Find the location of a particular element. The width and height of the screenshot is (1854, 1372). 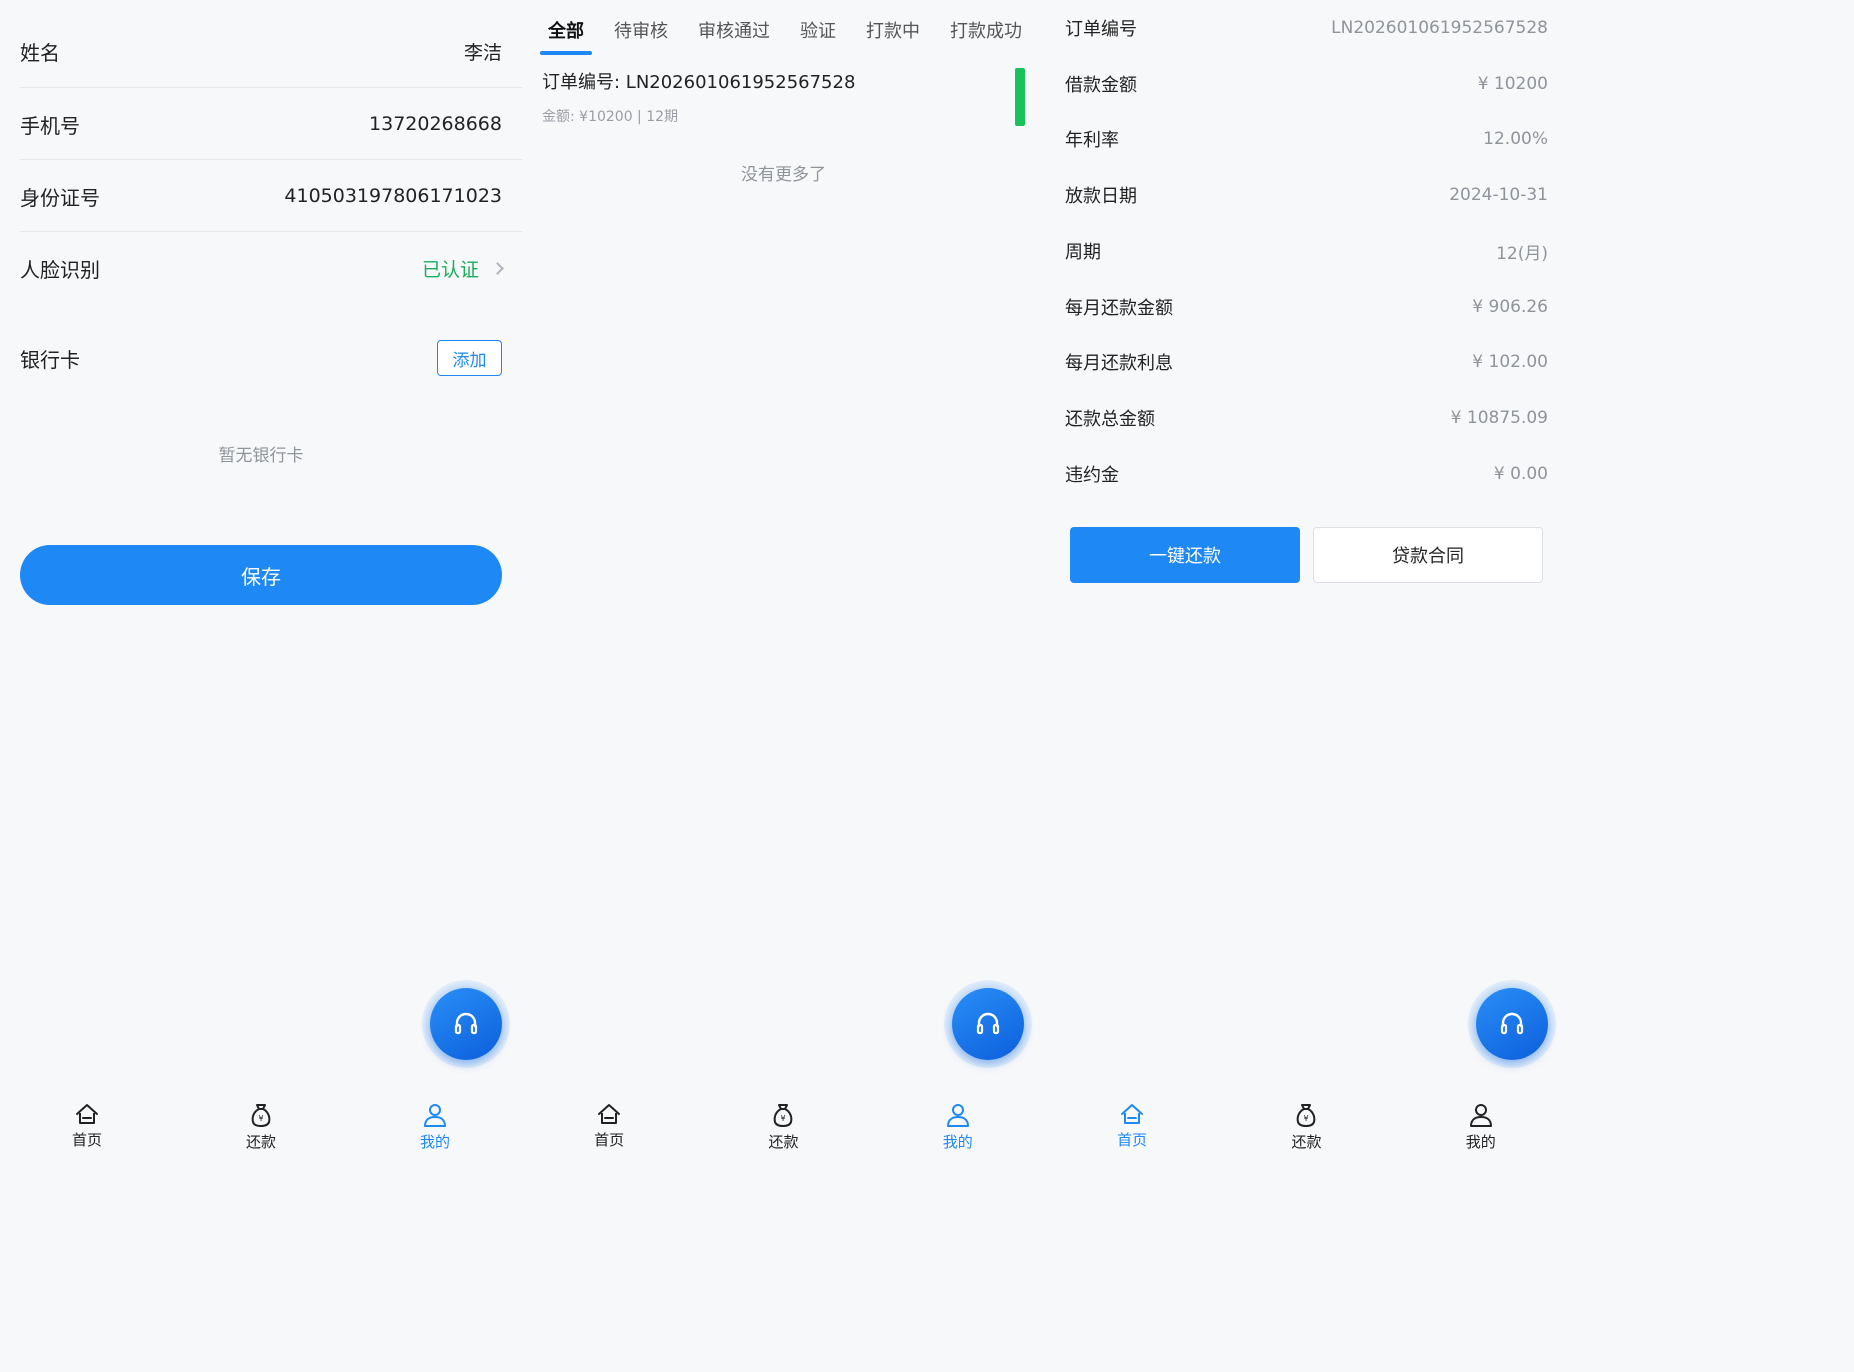

face-status: 已认证 is located at coordinates (462, 268).